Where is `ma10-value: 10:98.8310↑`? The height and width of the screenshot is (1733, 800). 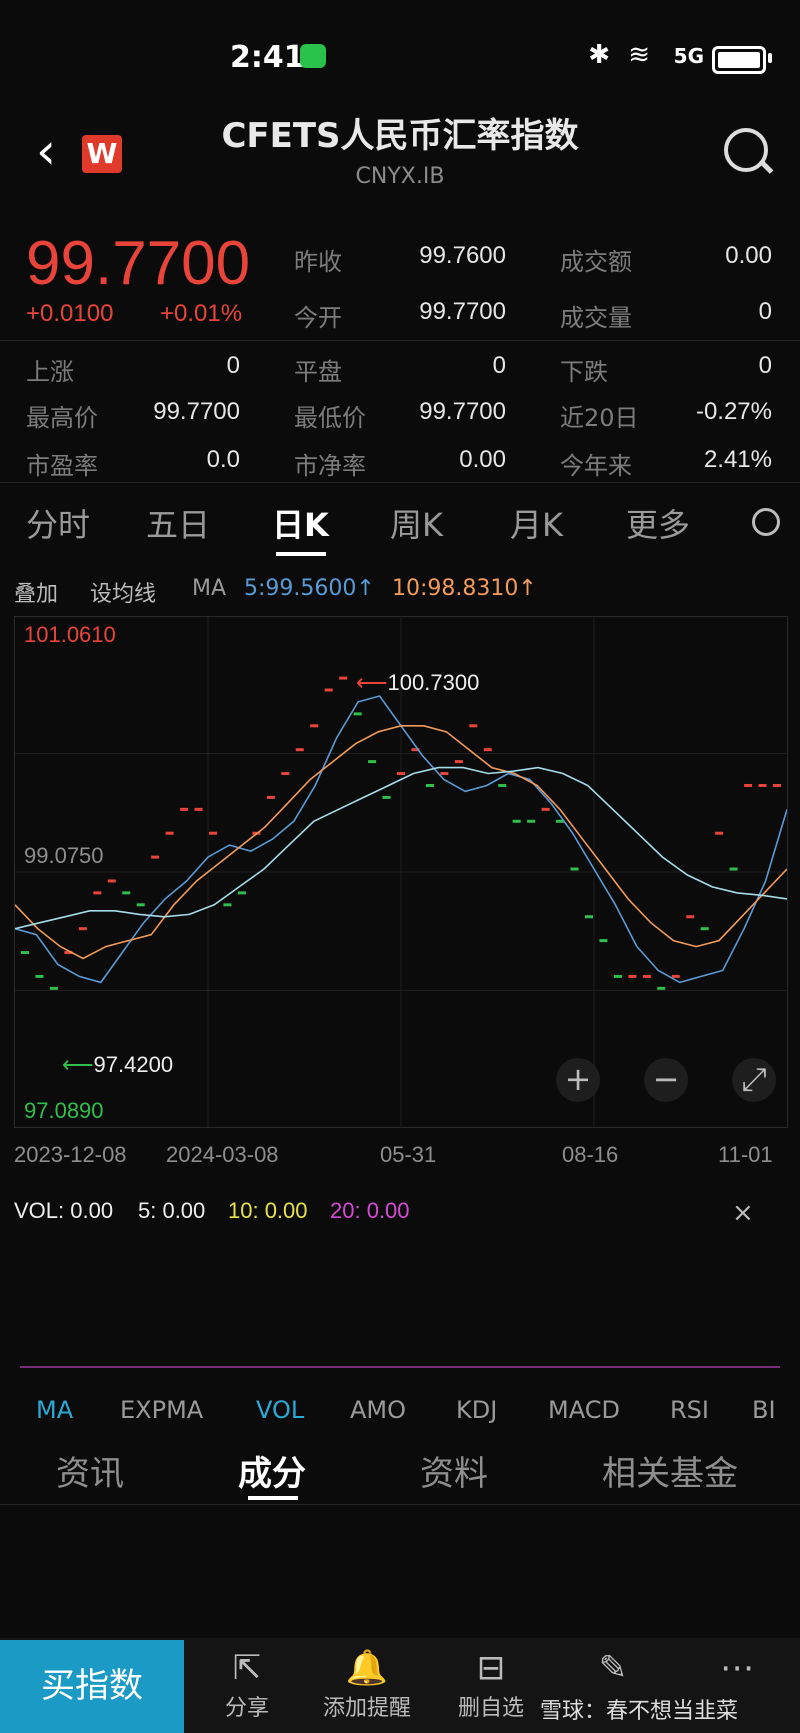 ma10-value: 10:98.8310↑ is located at coordinates (464, 588).